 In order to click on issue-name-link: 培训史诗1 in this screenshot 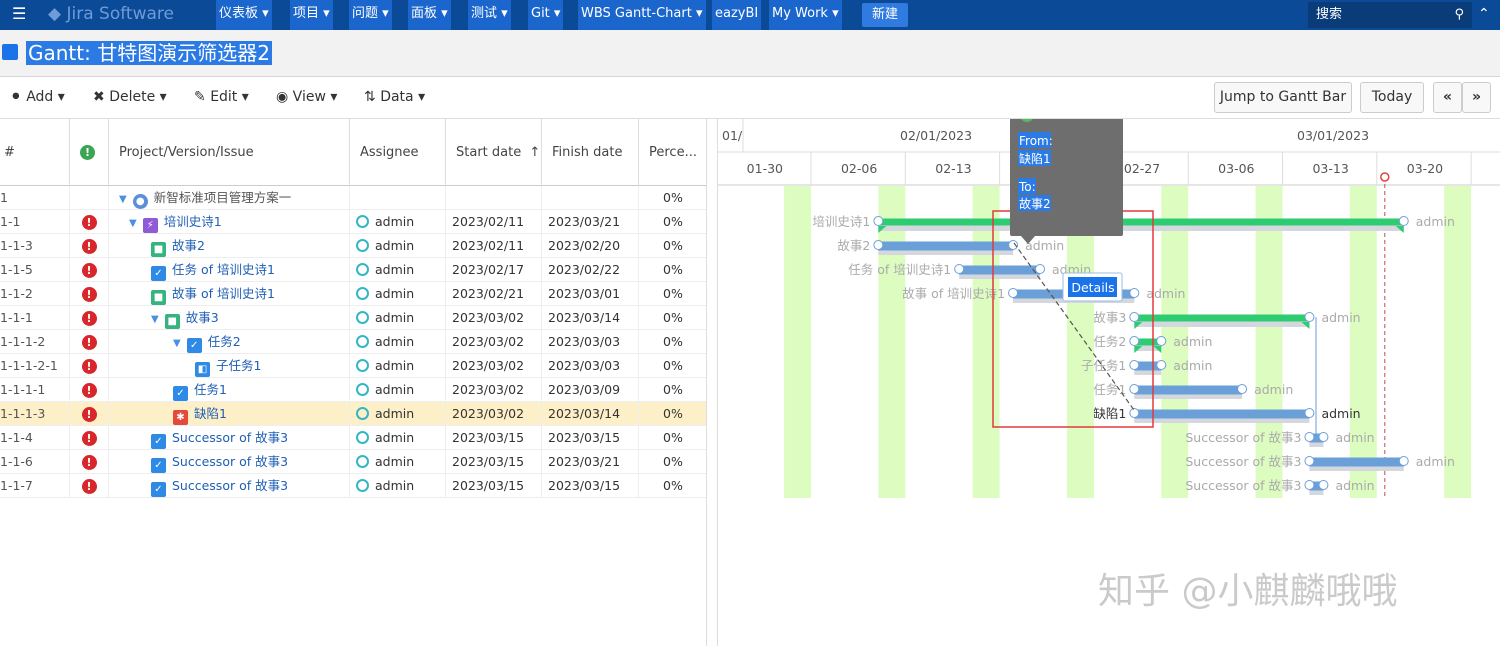, I will do `click(193, 221)`.